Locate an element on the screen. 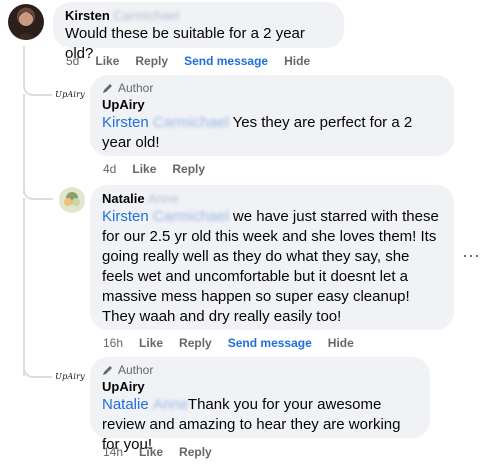 The image size is (494, 467). mention-link: Natalie Anne is located at coordinates (145, 404).